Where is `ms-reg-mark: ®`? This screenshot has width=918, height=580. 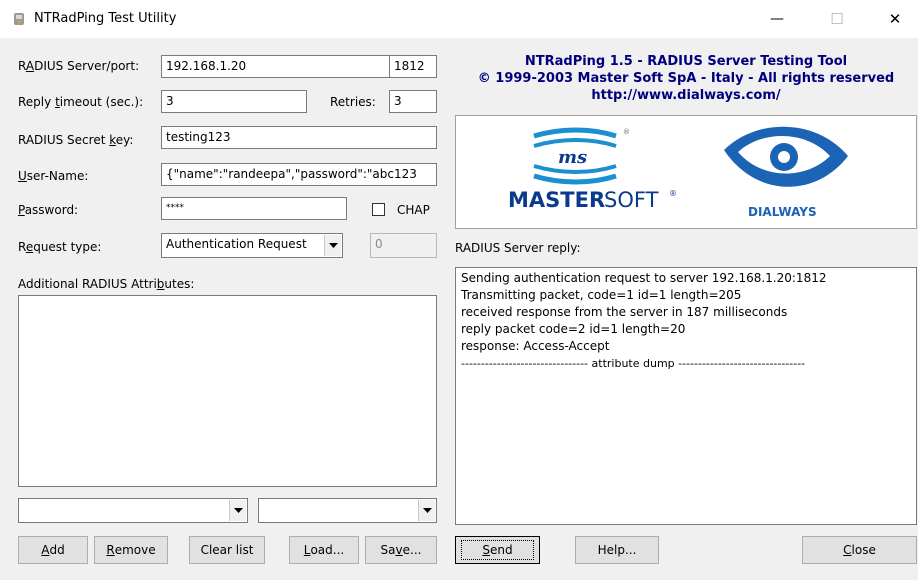
ms-reg-mark: ® is located at coordinates (626, 132).